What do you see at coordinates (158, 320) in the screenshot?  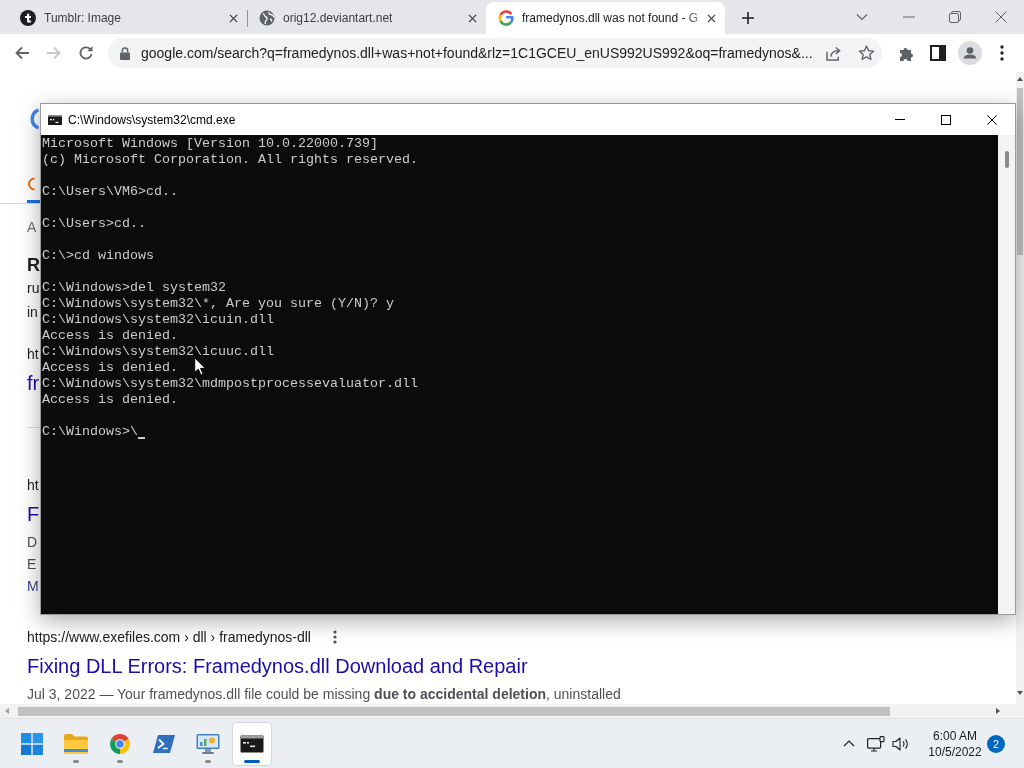 I see `console-line: C:\Windows\system32\icuin.dll` at bounding box center [158, 320].